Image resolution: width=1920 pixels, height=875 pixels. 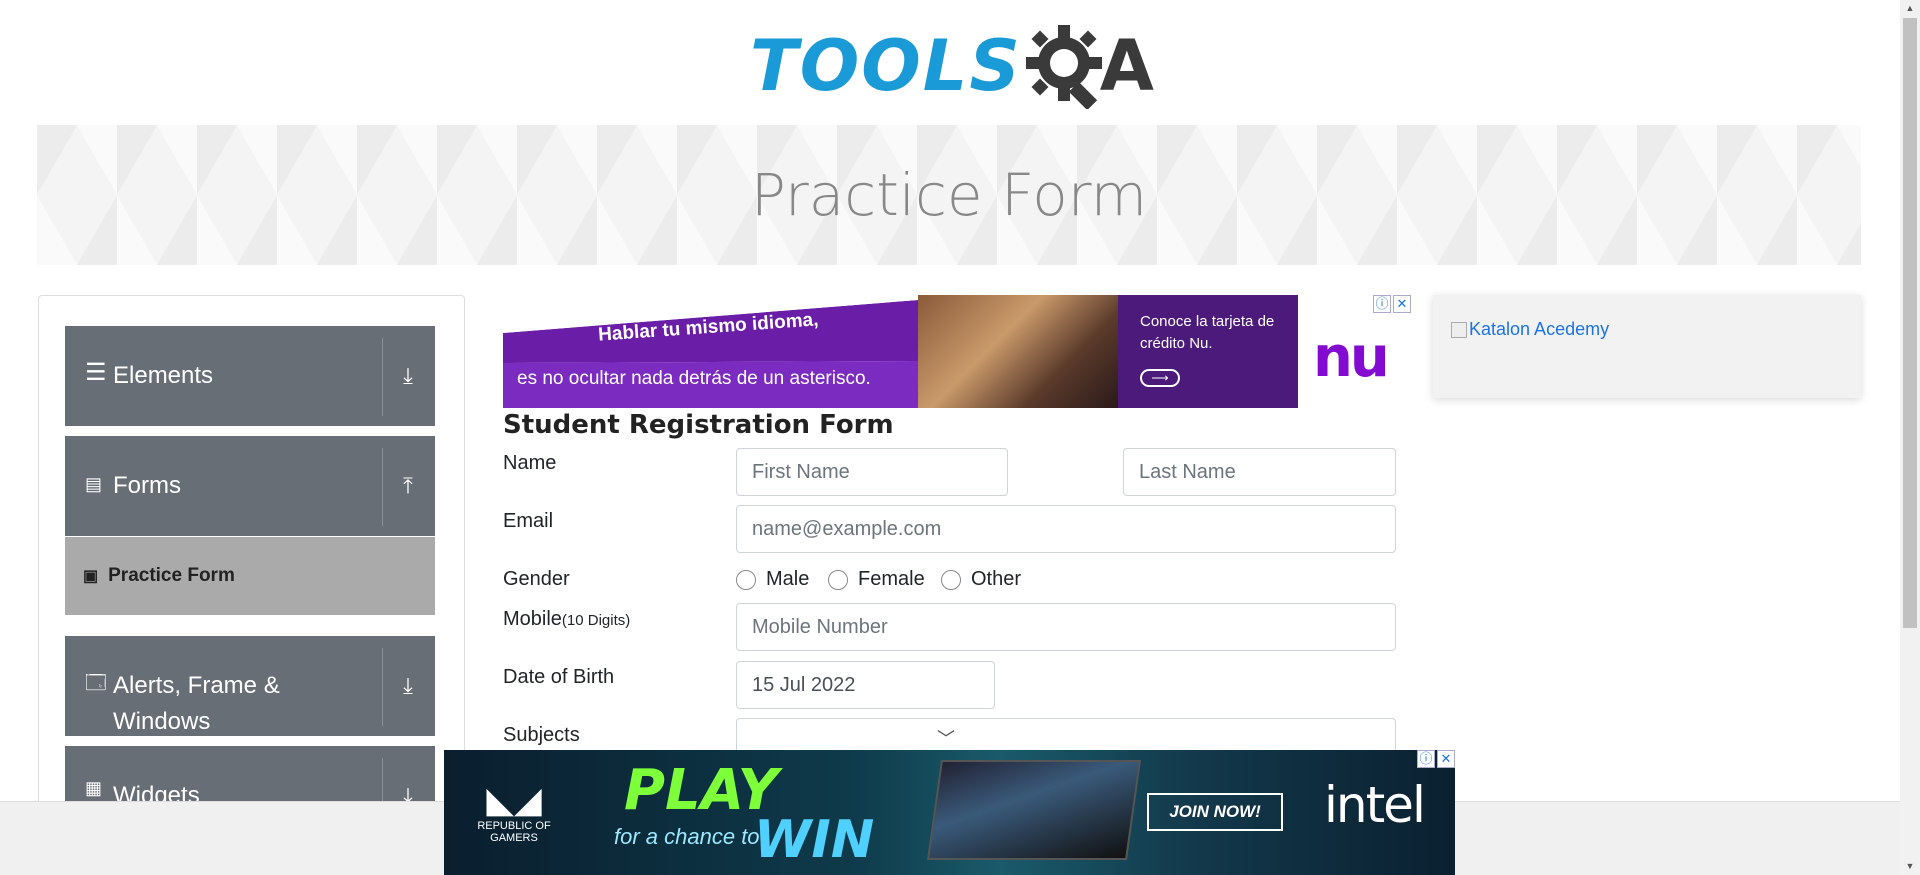 What do you see at coordinates (1018, 351) in the screenshot?
I see `ad-photo-couple` at bounding box center [1018, 351].